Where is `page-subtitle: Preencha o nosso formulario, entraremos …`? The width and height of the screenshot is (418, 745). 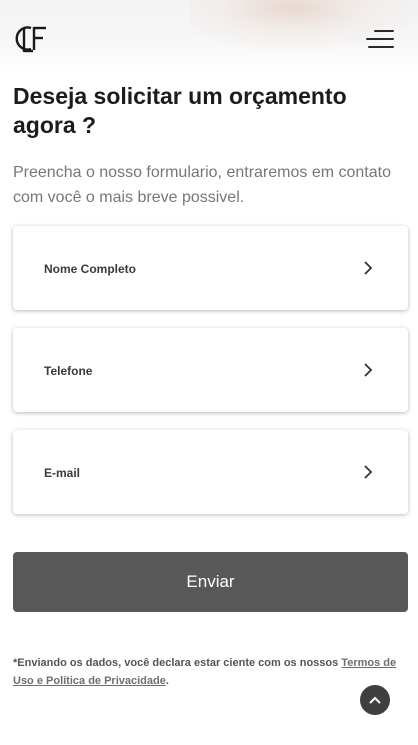
page-subtitle: Preencha o nosso formulario, entraremos … is located at coordinates (202, 185).